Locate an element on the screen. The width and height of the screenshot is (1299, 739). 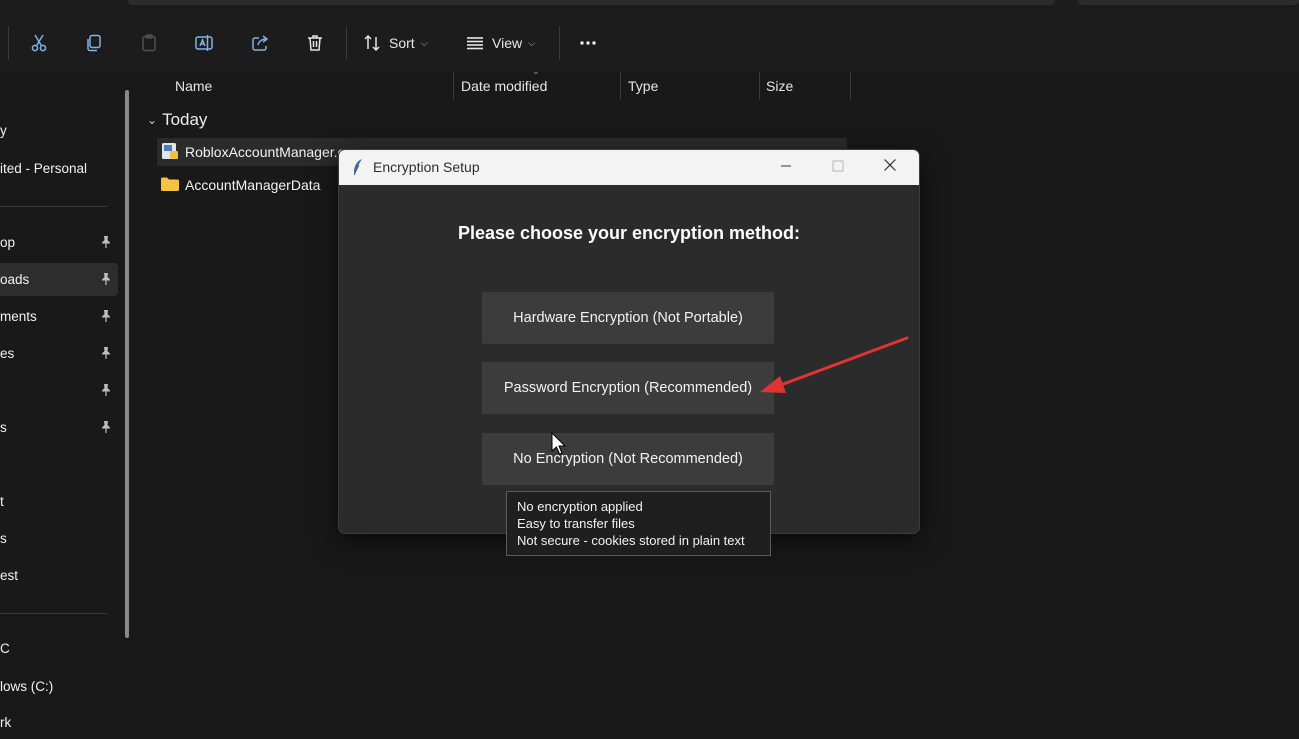
minimize-button is located at coordinates (786, 167).